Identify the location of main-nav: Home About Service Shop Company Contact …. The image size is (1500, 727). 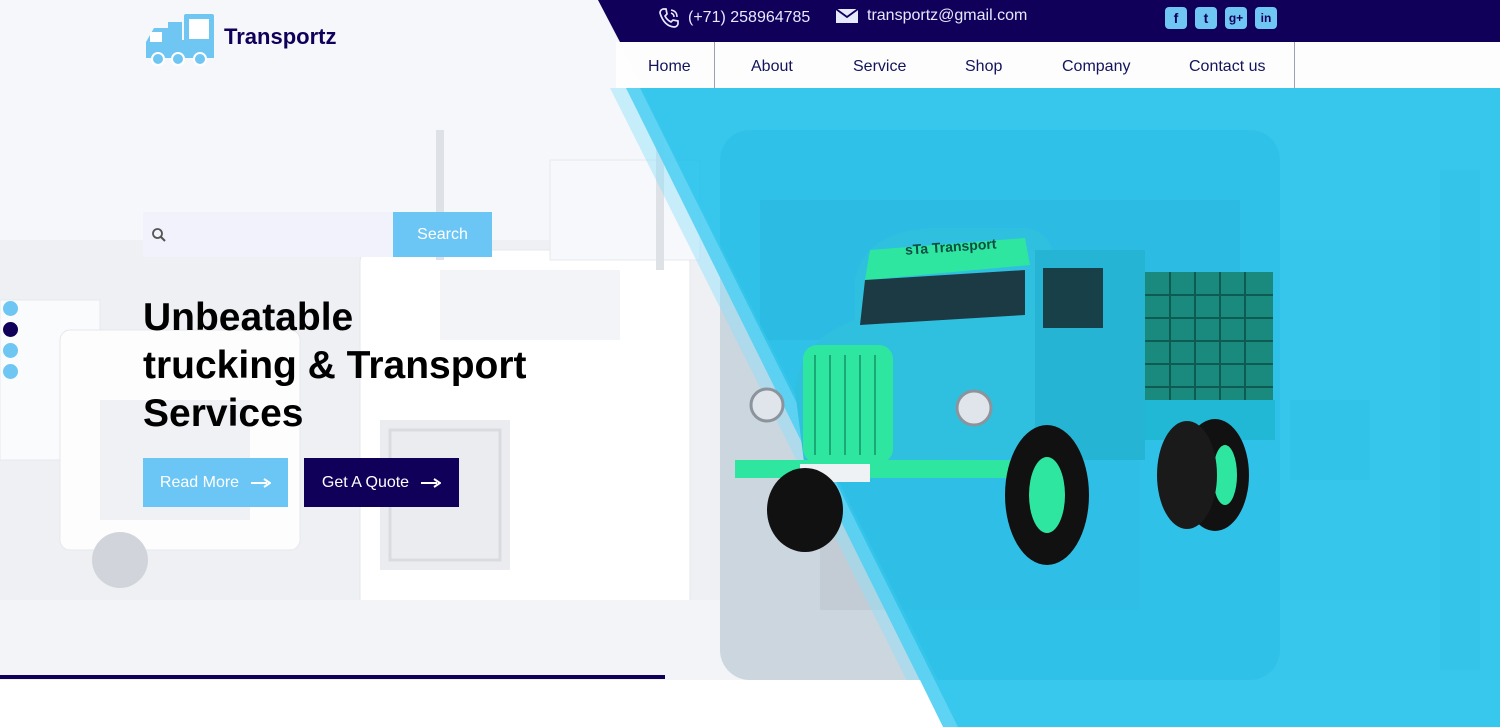
(1058, 65).